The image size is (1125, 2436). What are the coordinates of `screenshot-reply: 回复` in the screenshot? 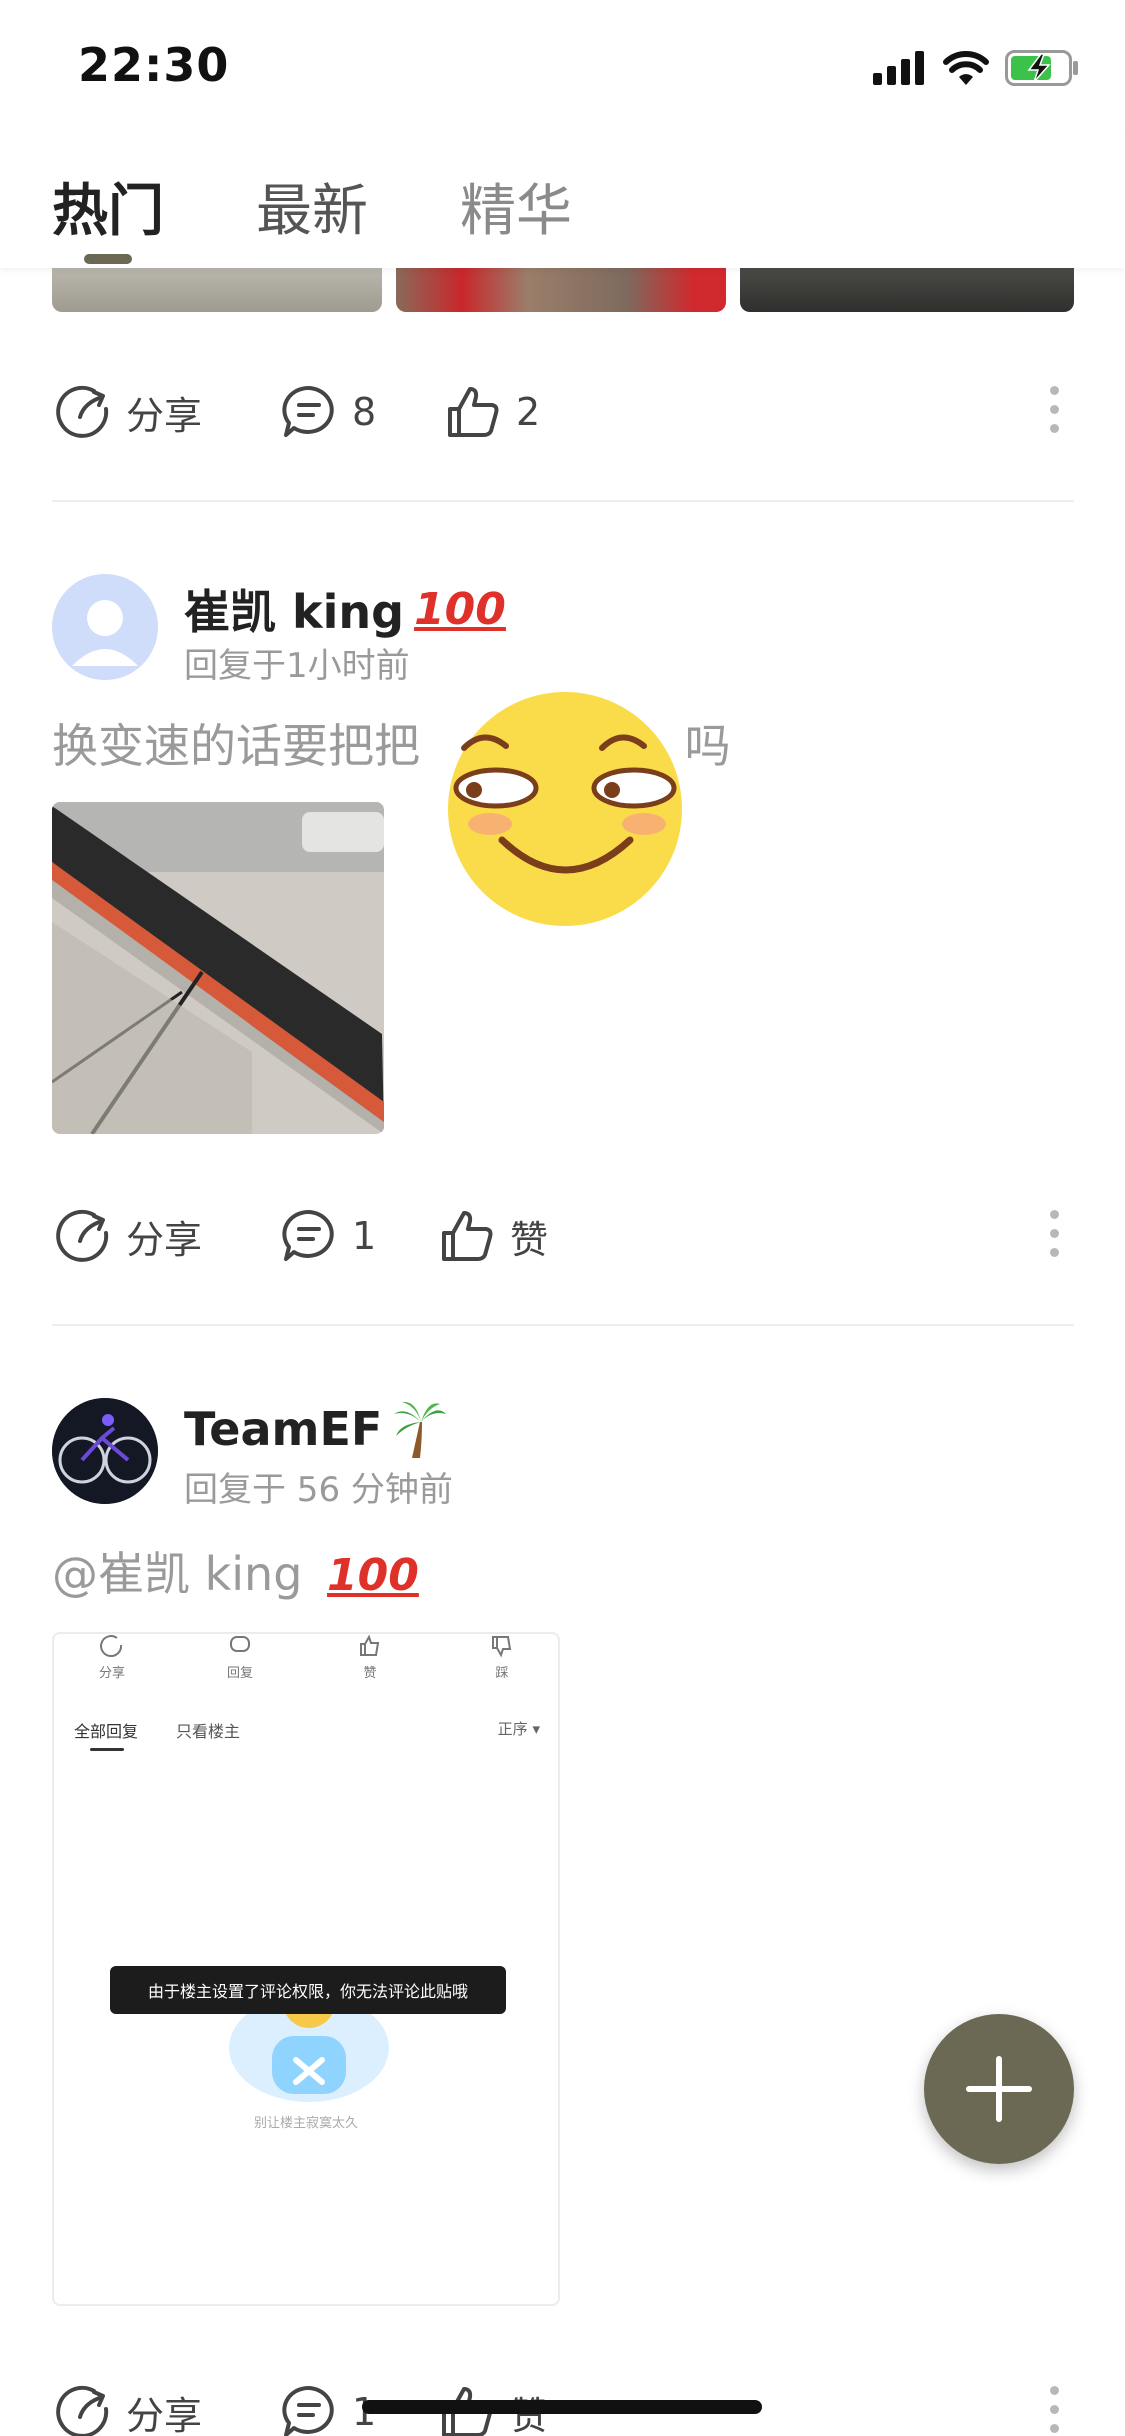 It's located at (240, 1657).